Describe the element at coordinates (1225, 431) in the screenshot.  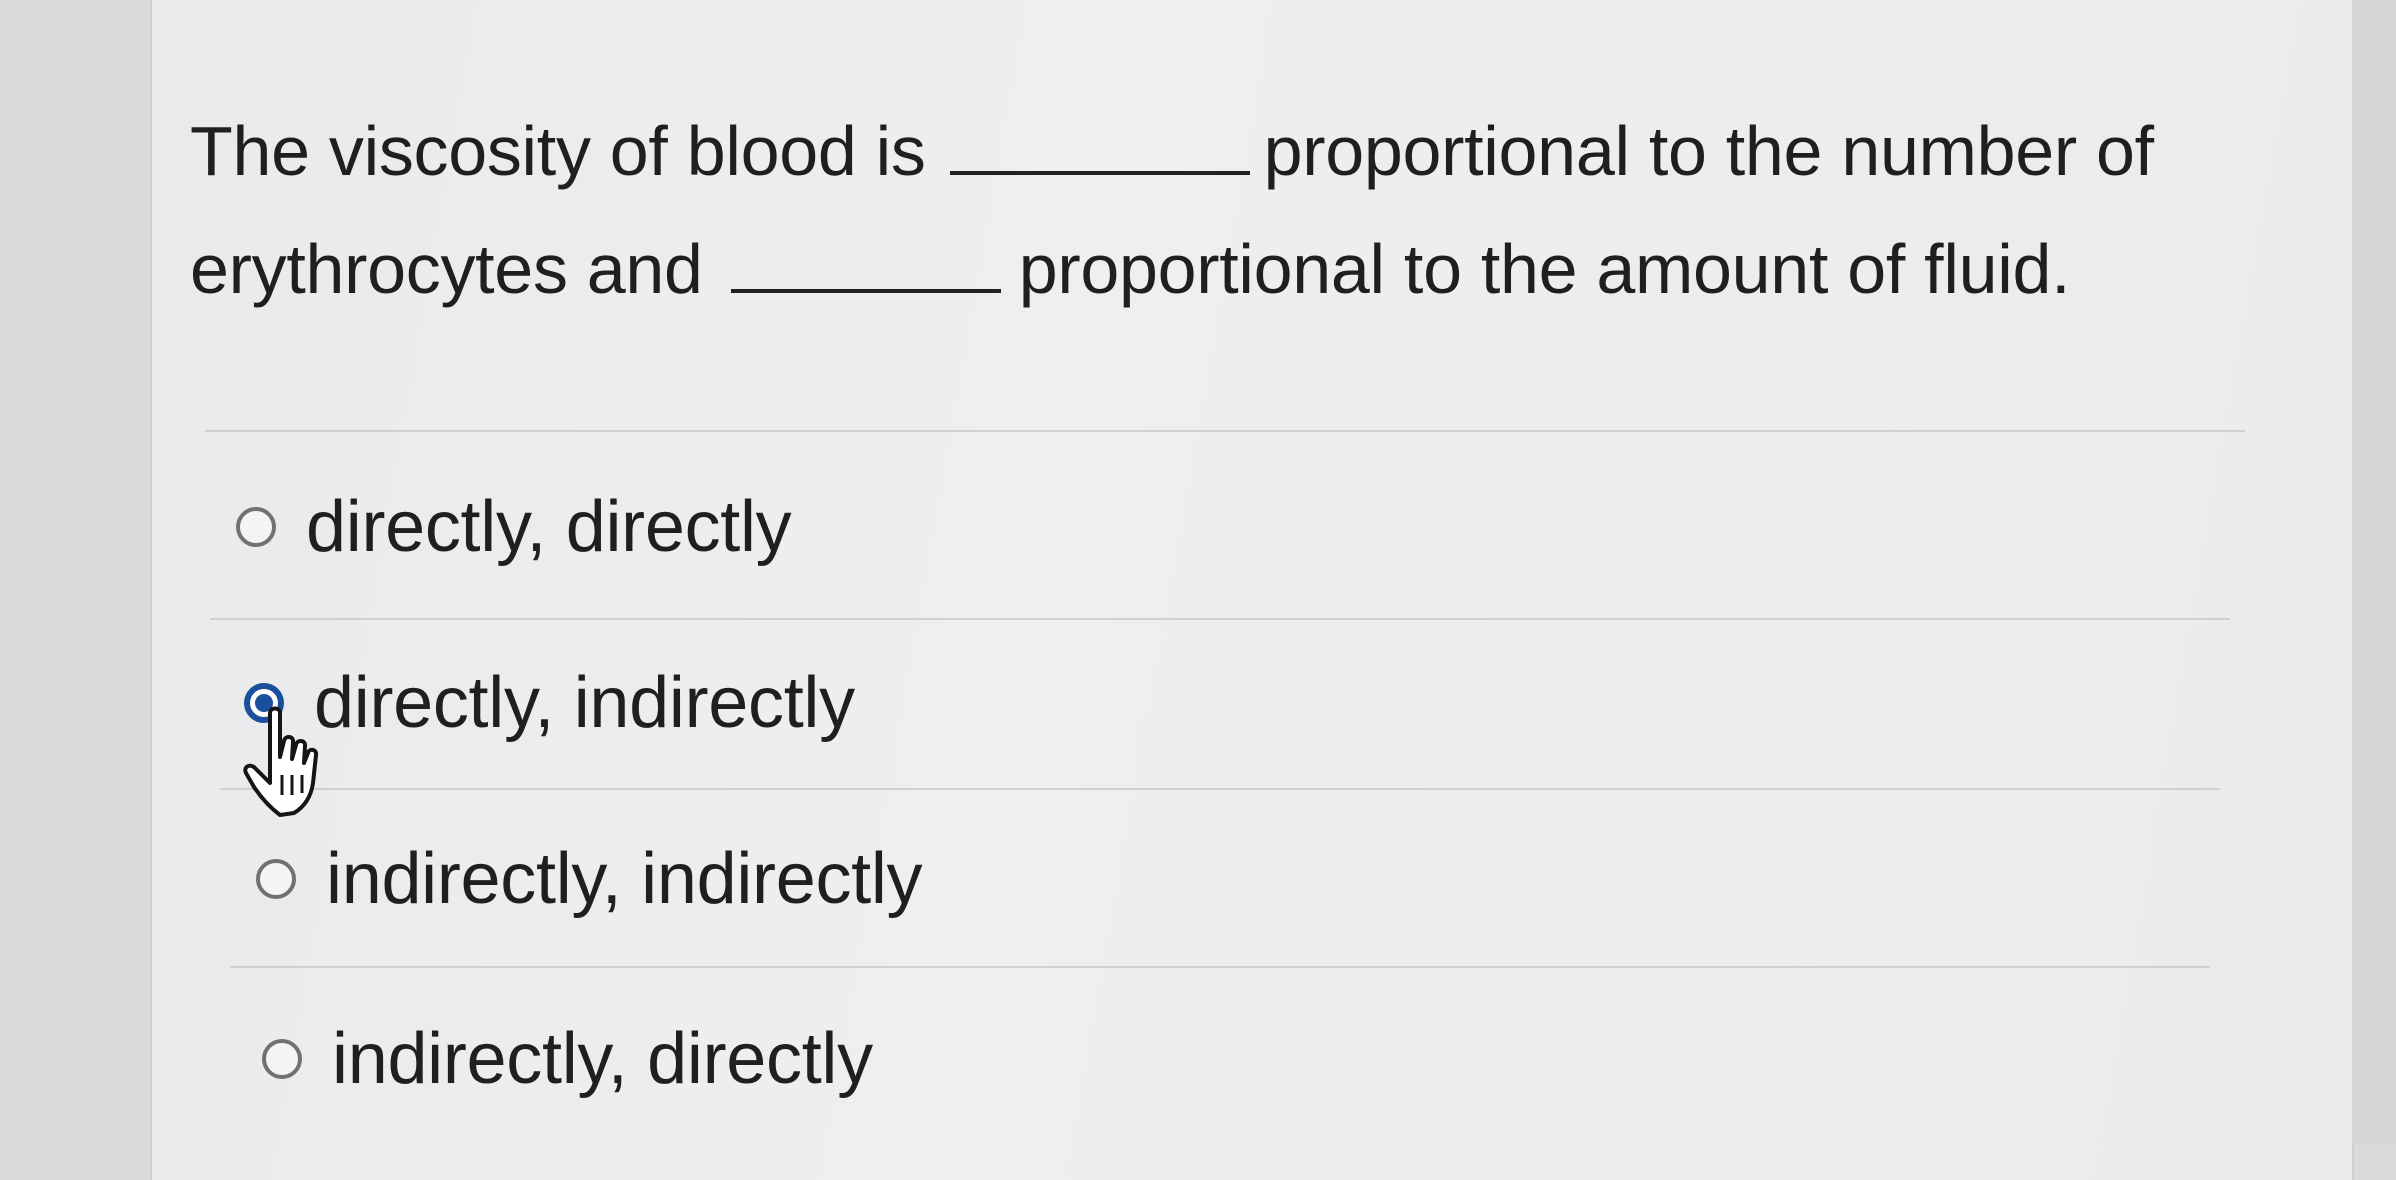
I see `divider-top` at that location.